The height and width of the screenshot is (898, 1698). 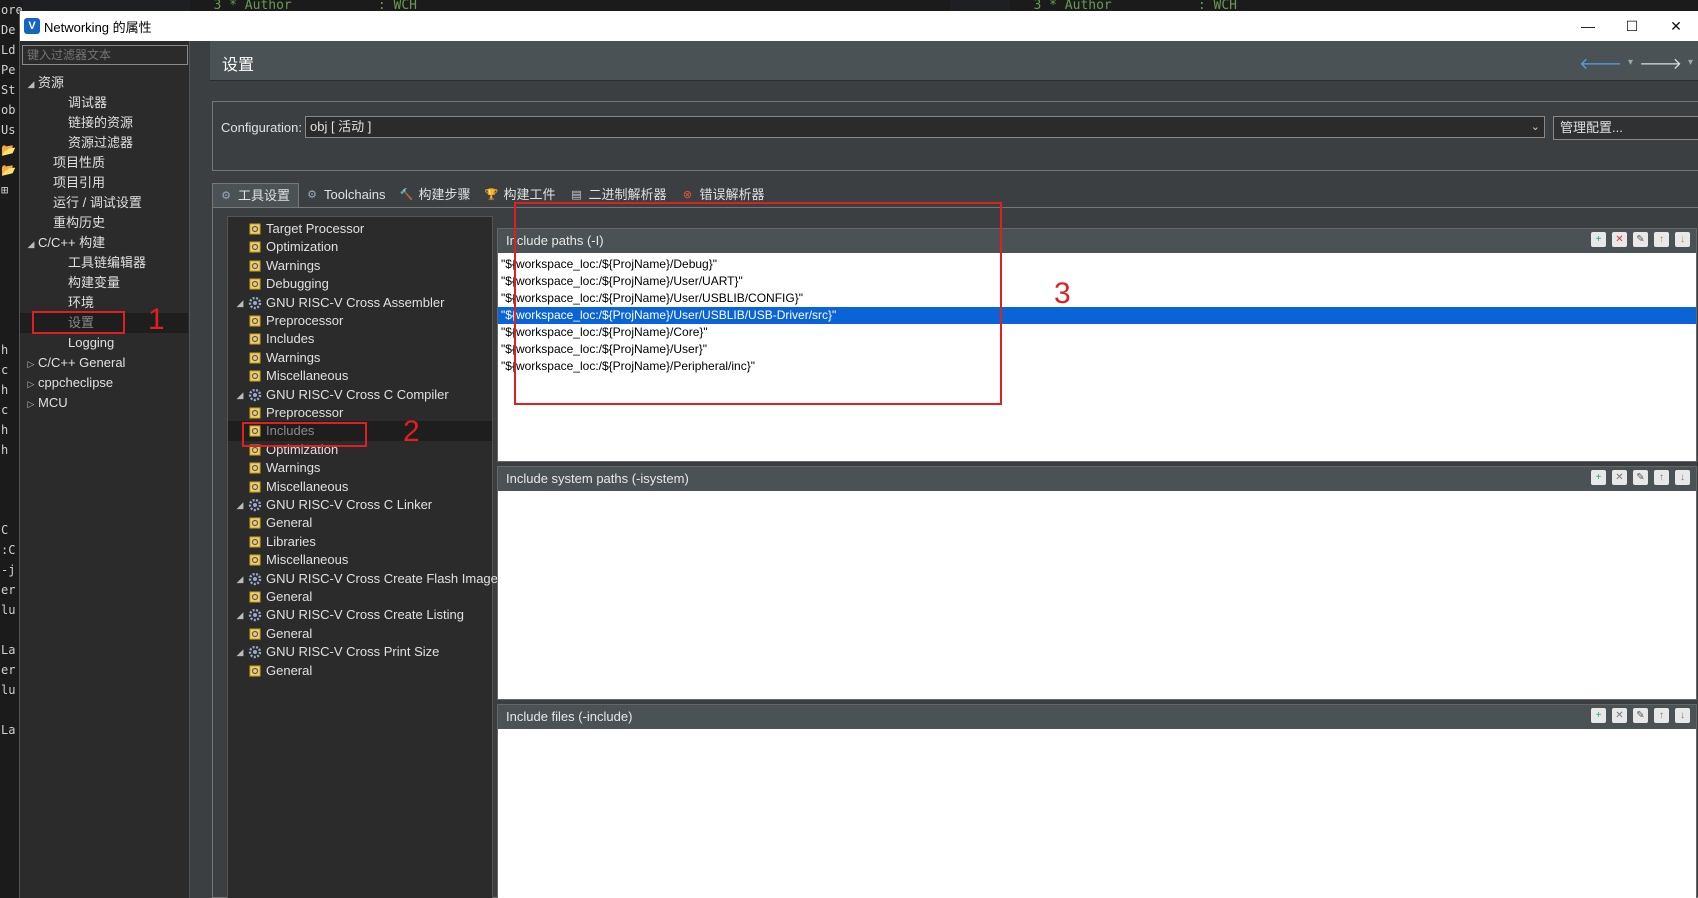 What do you see at coordinates (104, 163) in the screenshot?
I see `nav-item-4: 项目性质` at bounding box center [104, 163].